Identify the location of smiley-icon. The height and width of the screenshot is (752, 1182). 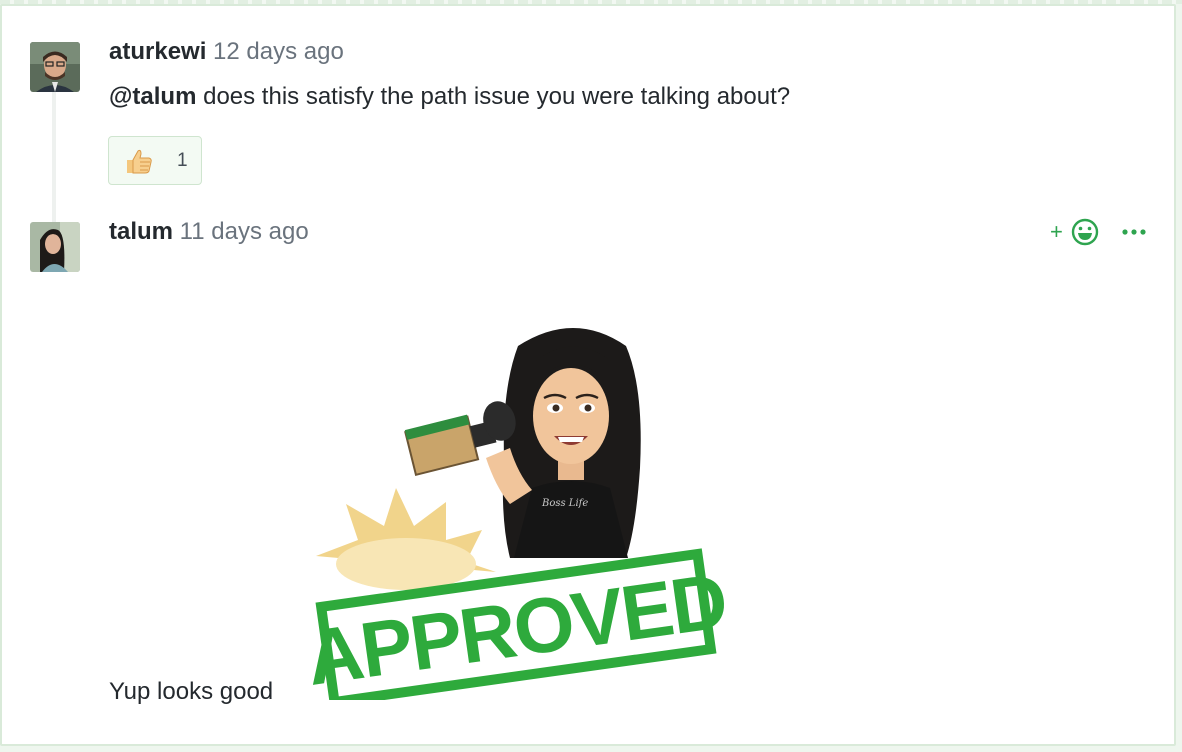
(1085, 232).